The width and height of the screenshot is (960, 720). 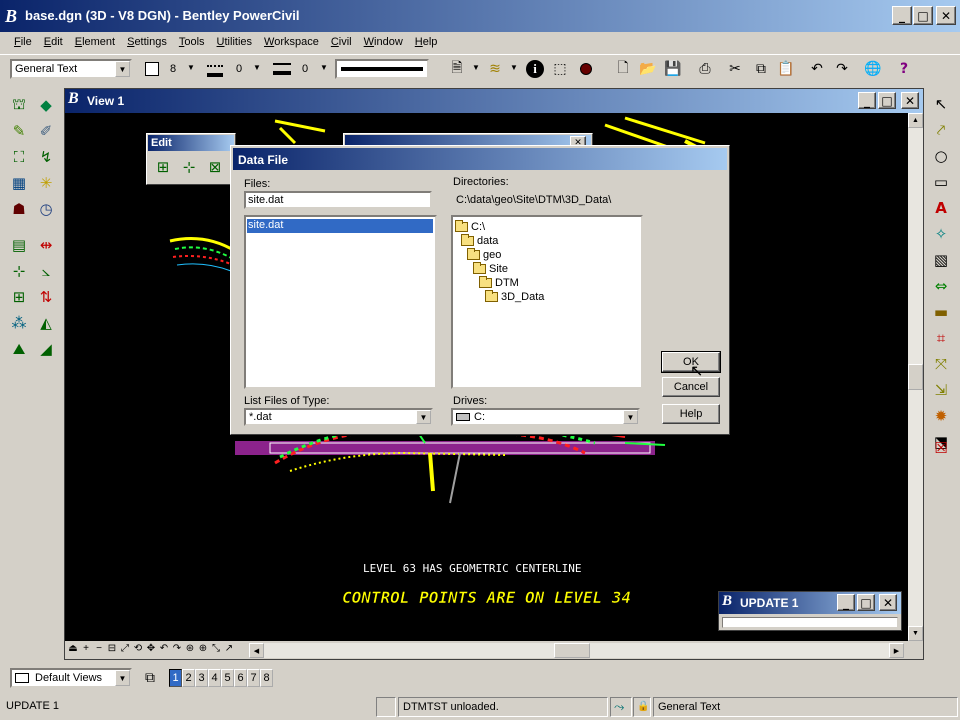 What do you see at coordinates (621, 707) in the screenshot?
I see `snap-icon: ⤳` at bounding box center [621, 707].